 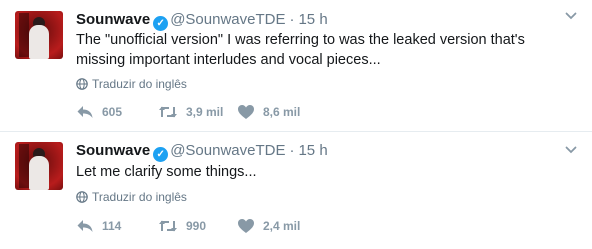 I want to click on reply-button: 114, so click(x=98, y=226).